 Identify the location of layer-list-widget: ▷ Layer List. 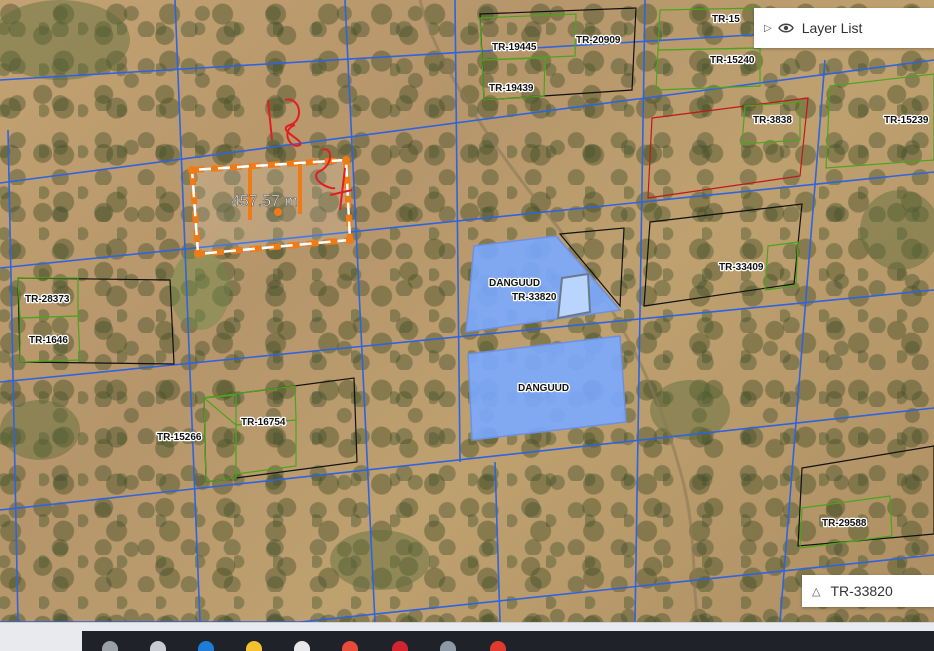
(844, 28).